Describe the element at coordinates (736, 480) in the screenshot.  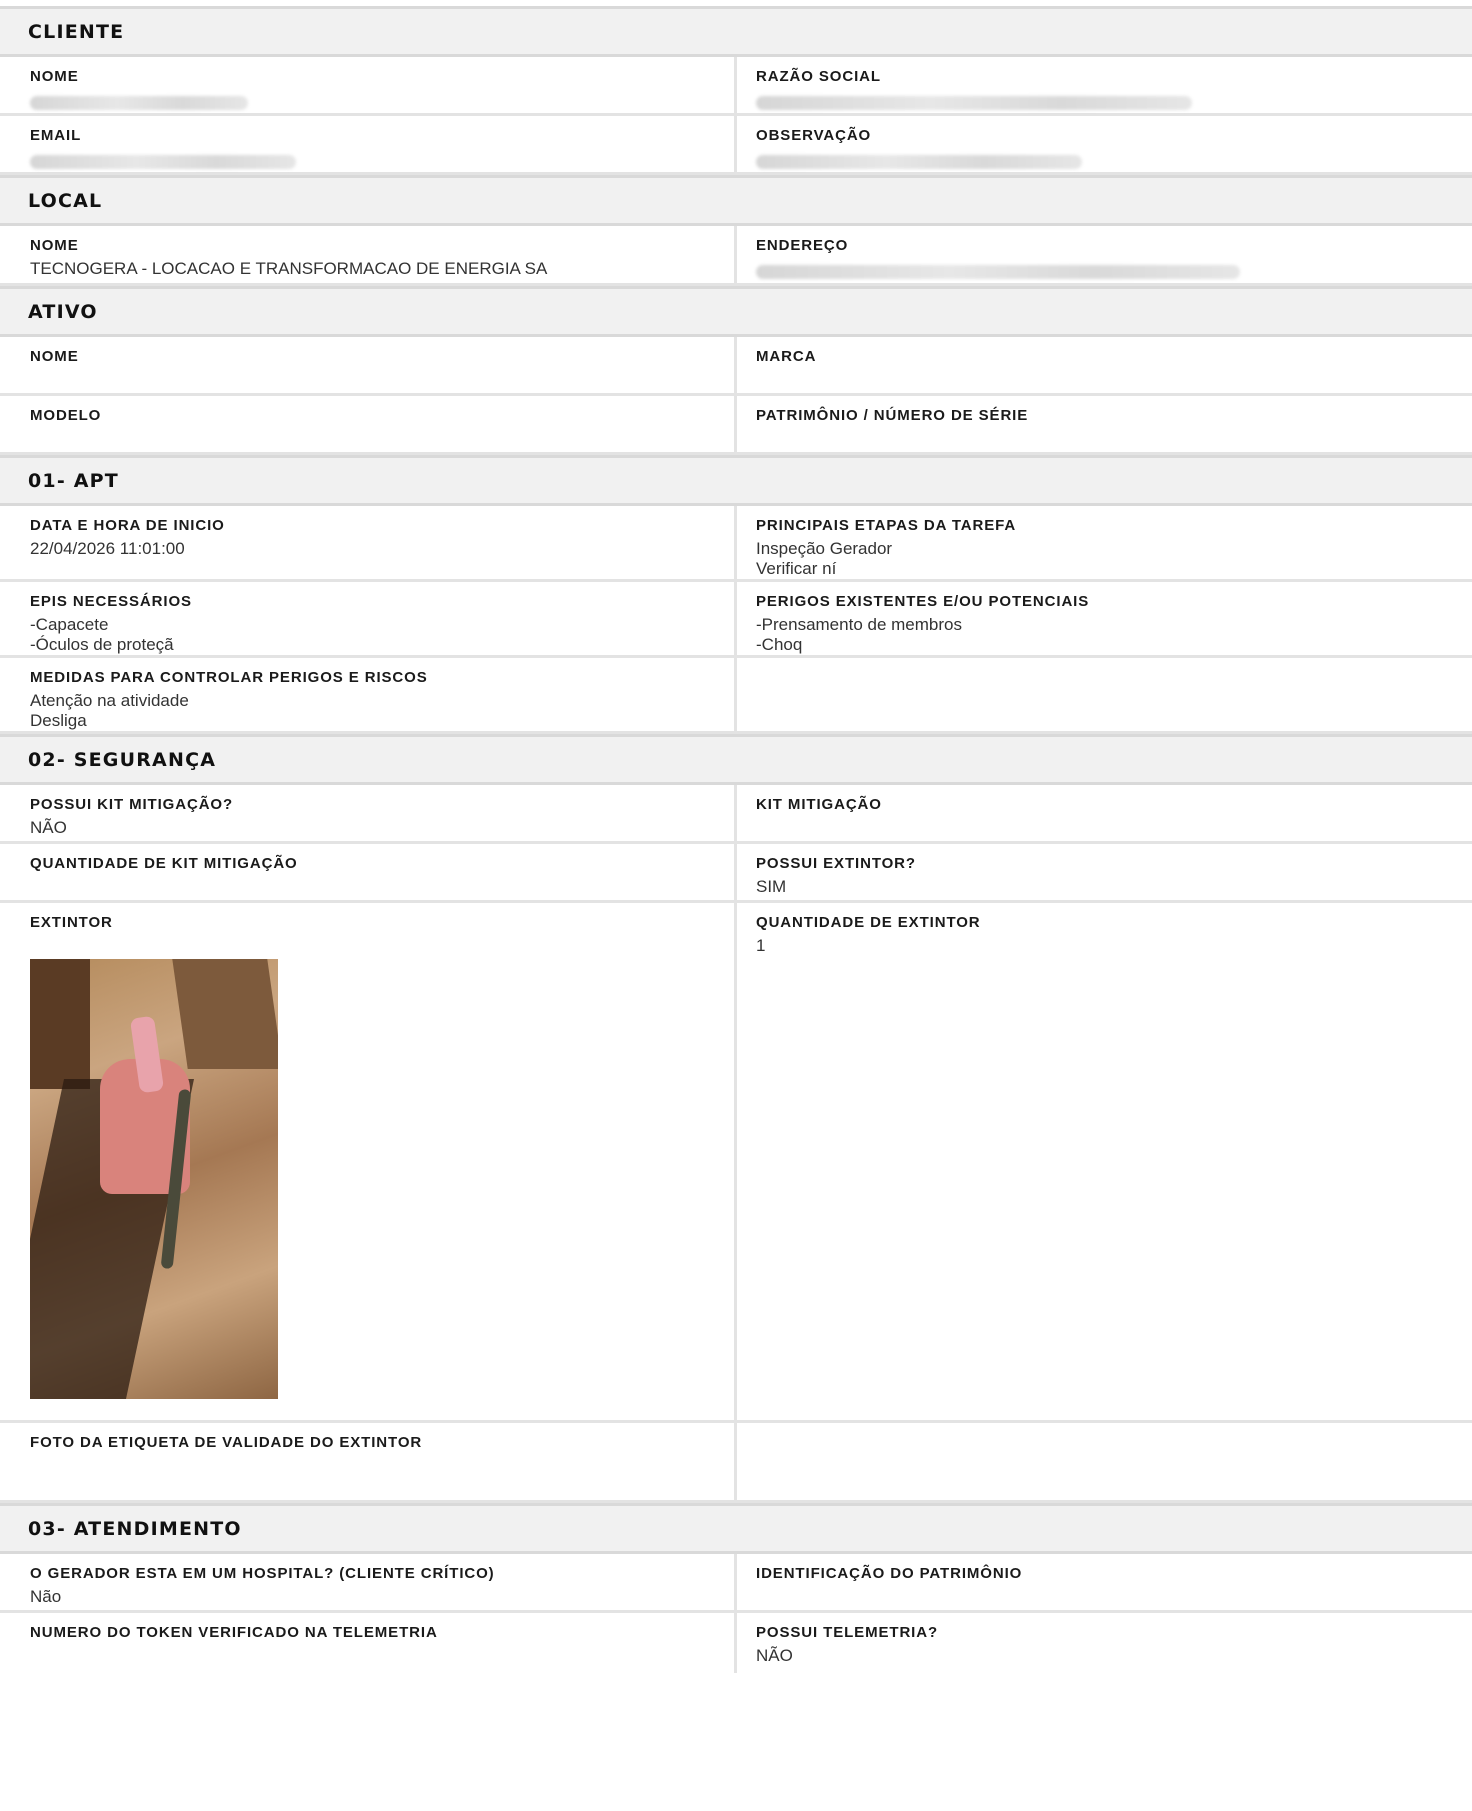
I see `section-header-apt: 01- APT` at that location.